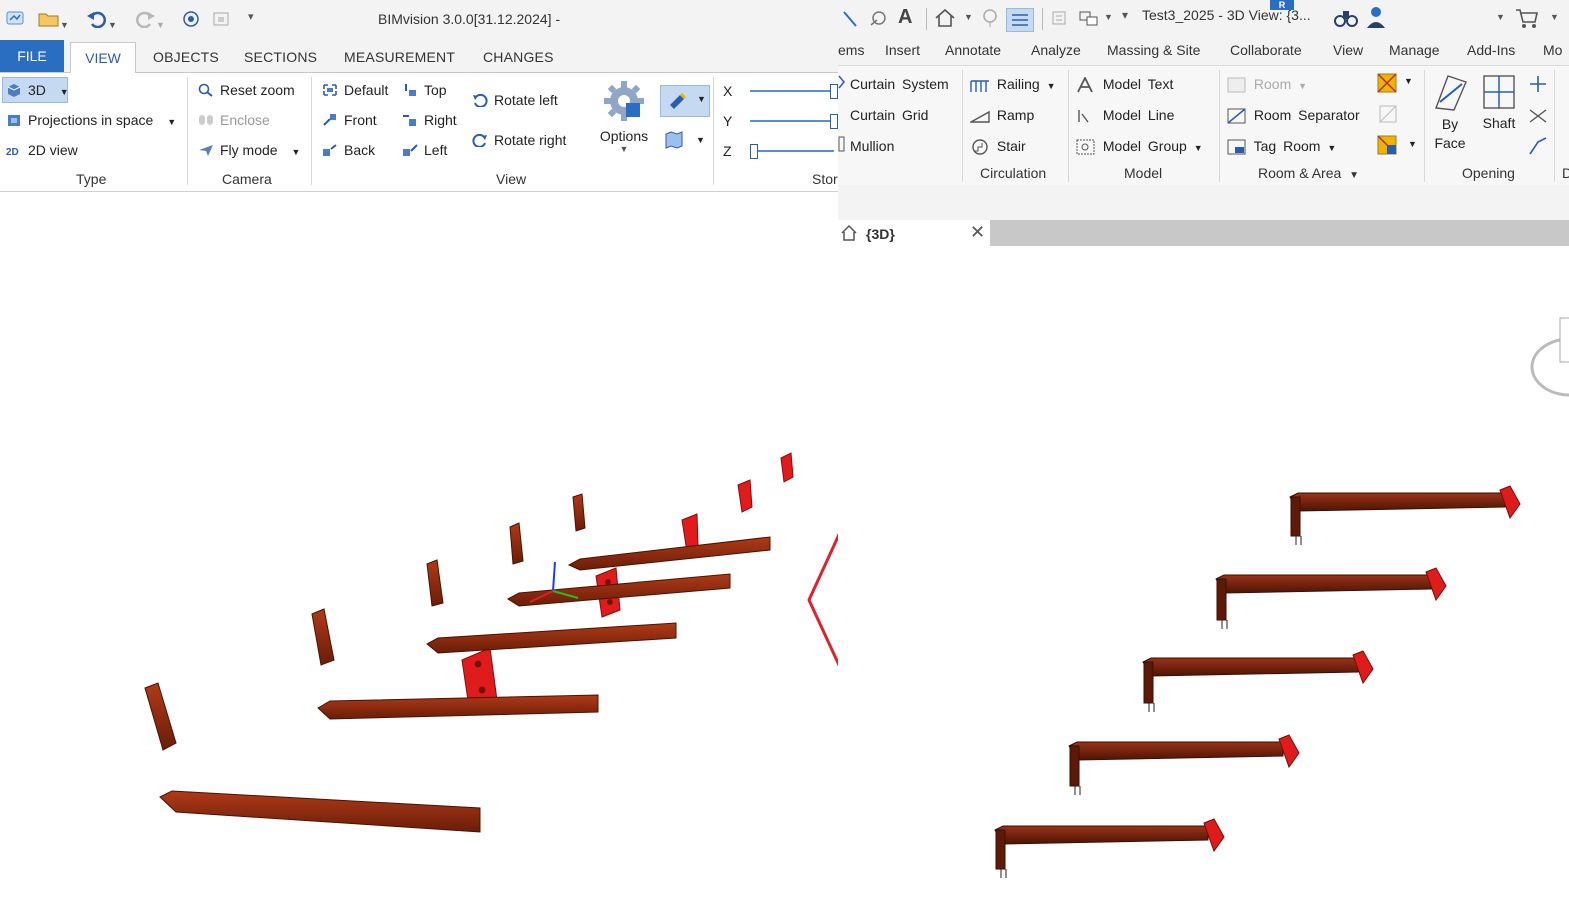  Describe the element at coordinates (518, 57) in the screenshot. I see `tab-changes: CHANGES` at that location.